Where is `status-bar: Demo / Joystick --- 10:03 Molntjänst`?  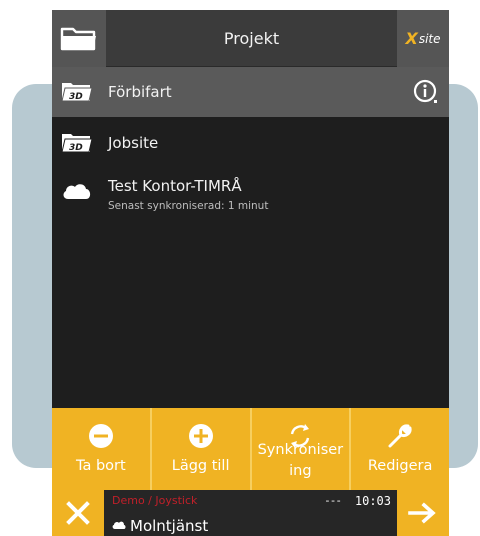 status-bar: Demo / Joystick --- 10:03 Molntjänst is located at coordinates (250, 513).